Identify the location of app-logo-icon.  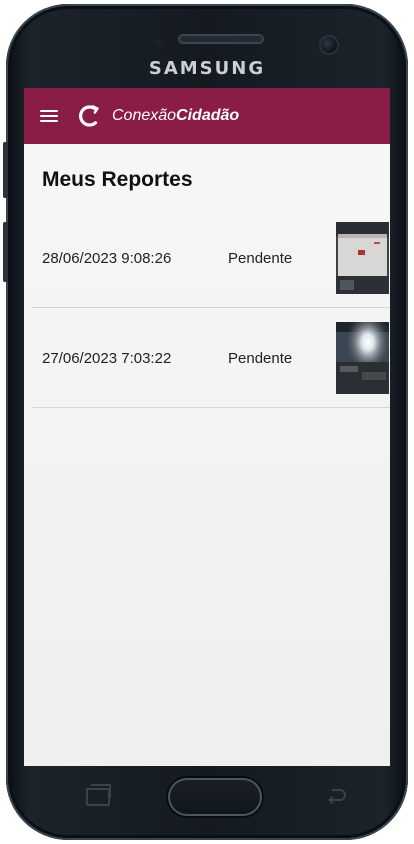
(89, 116).